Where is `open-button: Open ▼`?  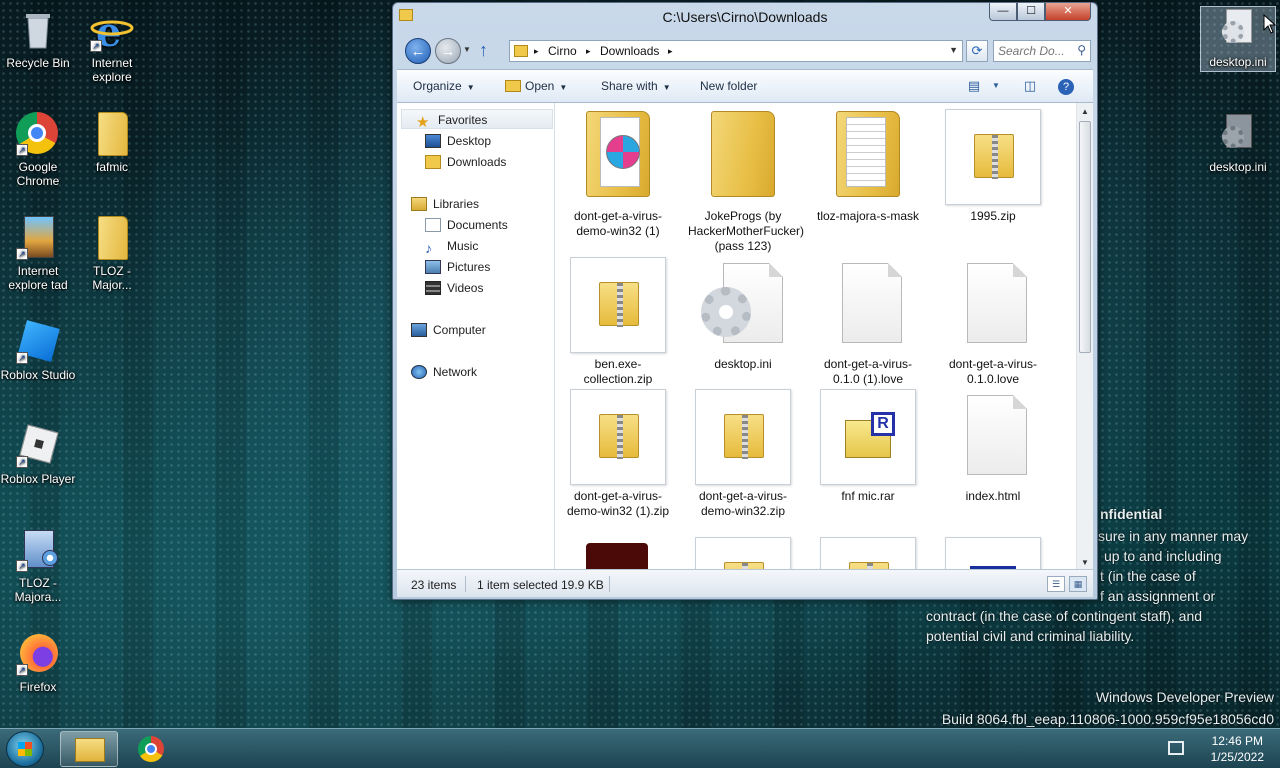 open-button: Open ▼ is located at coordinates (536, 86).